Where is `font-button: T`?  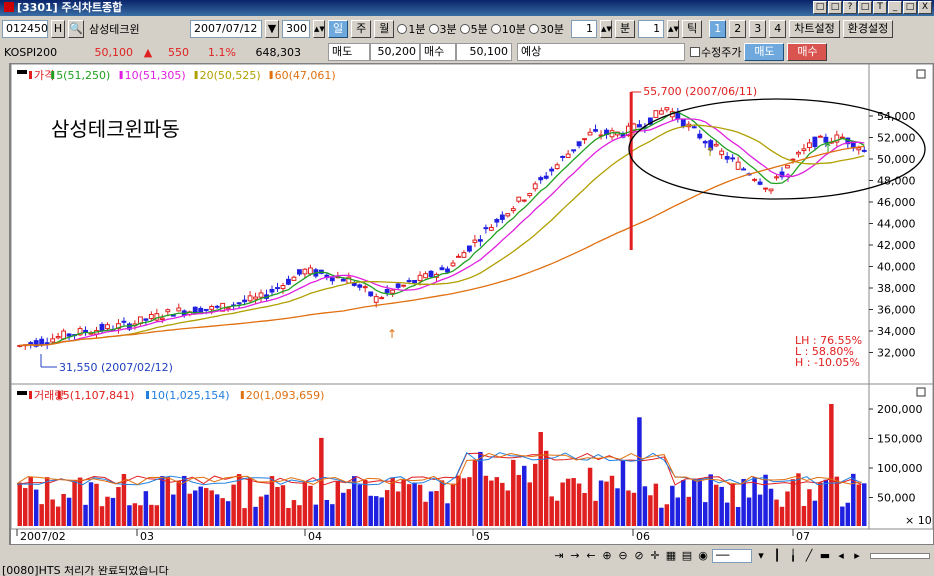 font-button: T is located at coordinates (880, 7).